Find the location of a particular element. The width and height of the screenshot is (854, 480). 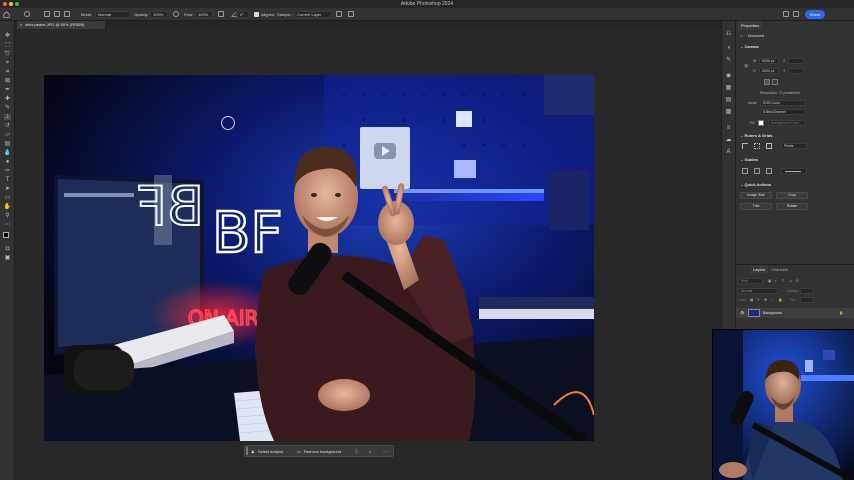

toggle-panel-icon is located at coordinates (67, 14).